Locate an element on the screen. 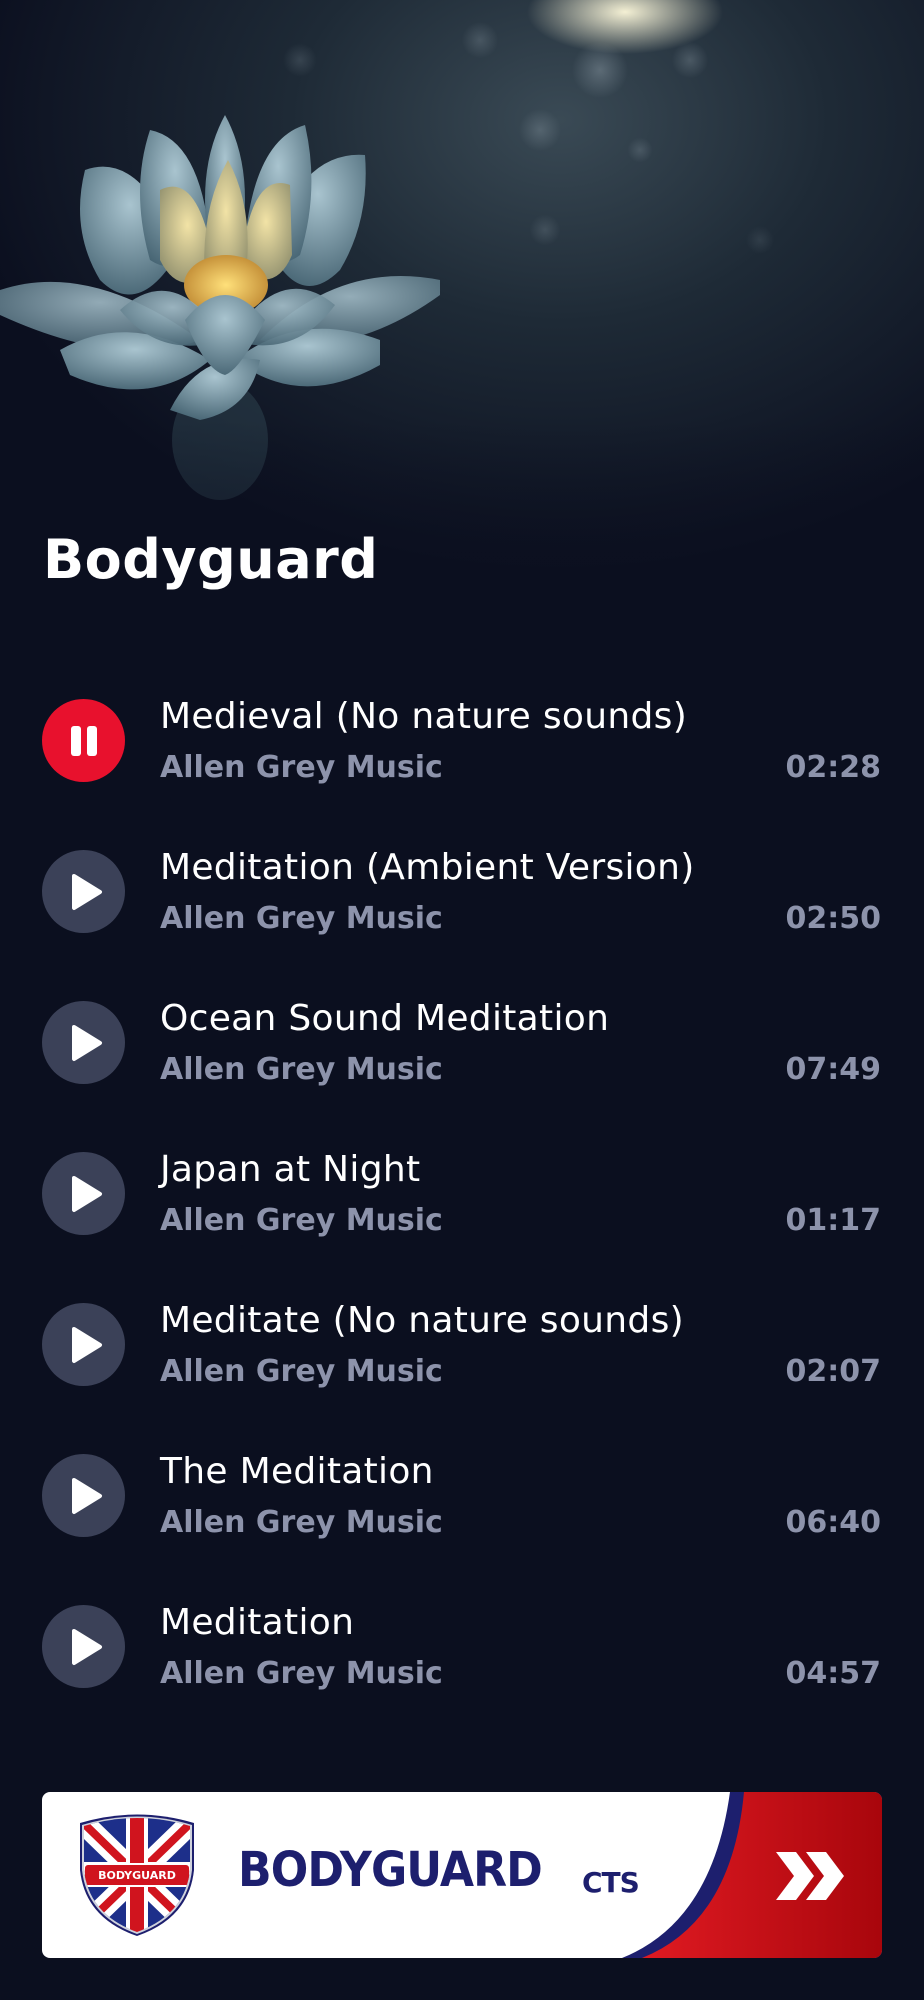 The height and width of the screenshot is (2000, 924). track-row: The Meditation Allen Grey Music 06:40 is located at coordinates (462, 1495).